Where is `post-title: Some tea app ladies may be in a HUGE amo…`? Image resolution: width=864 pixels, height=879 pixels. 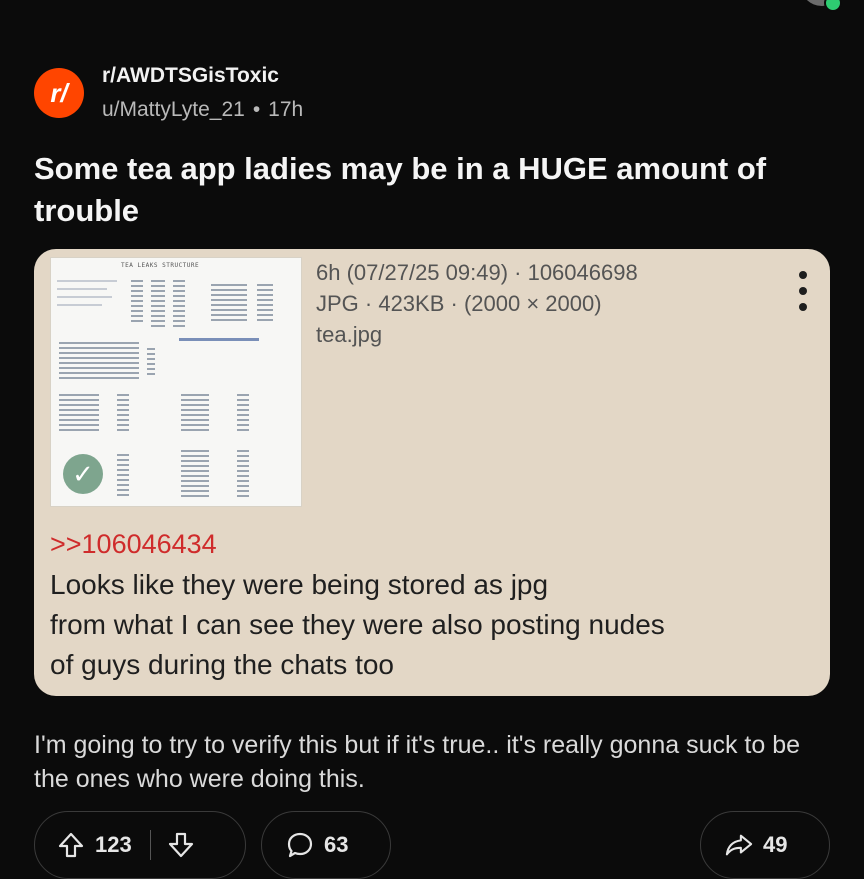 post-title: Some tea app ladies may be in a HUGE amo… is located at coordinates (429, 190).